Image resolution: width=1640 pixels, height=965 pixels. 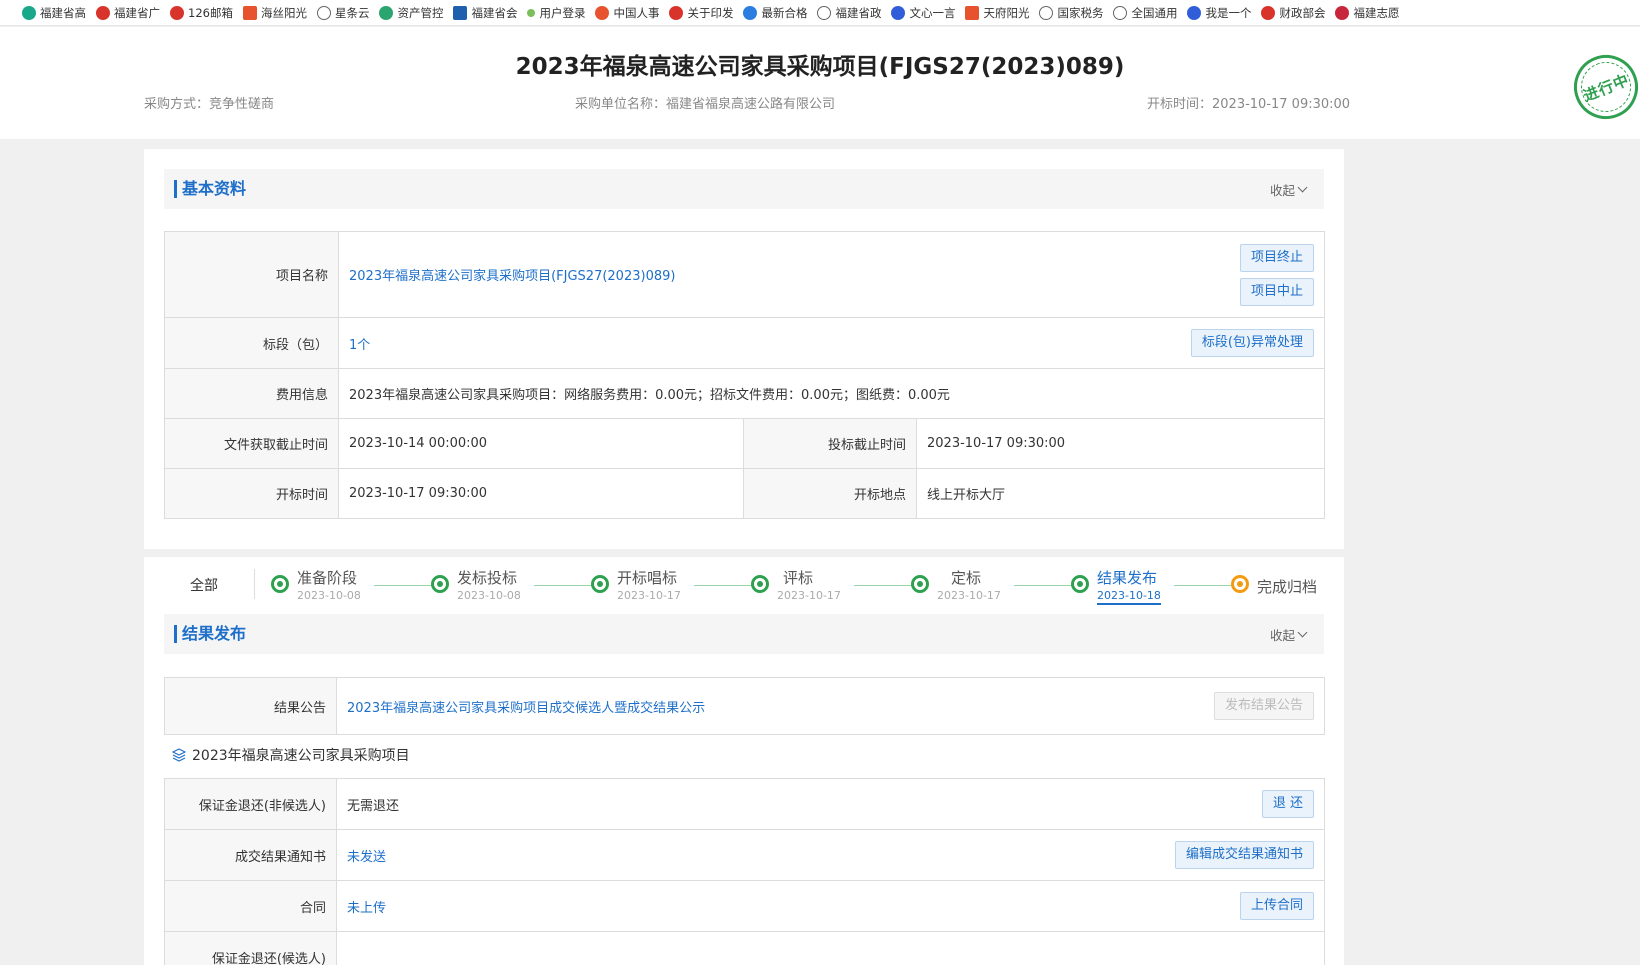 I want to click on table-row: 保证金退还(候选人), so click(x=744, y=948).